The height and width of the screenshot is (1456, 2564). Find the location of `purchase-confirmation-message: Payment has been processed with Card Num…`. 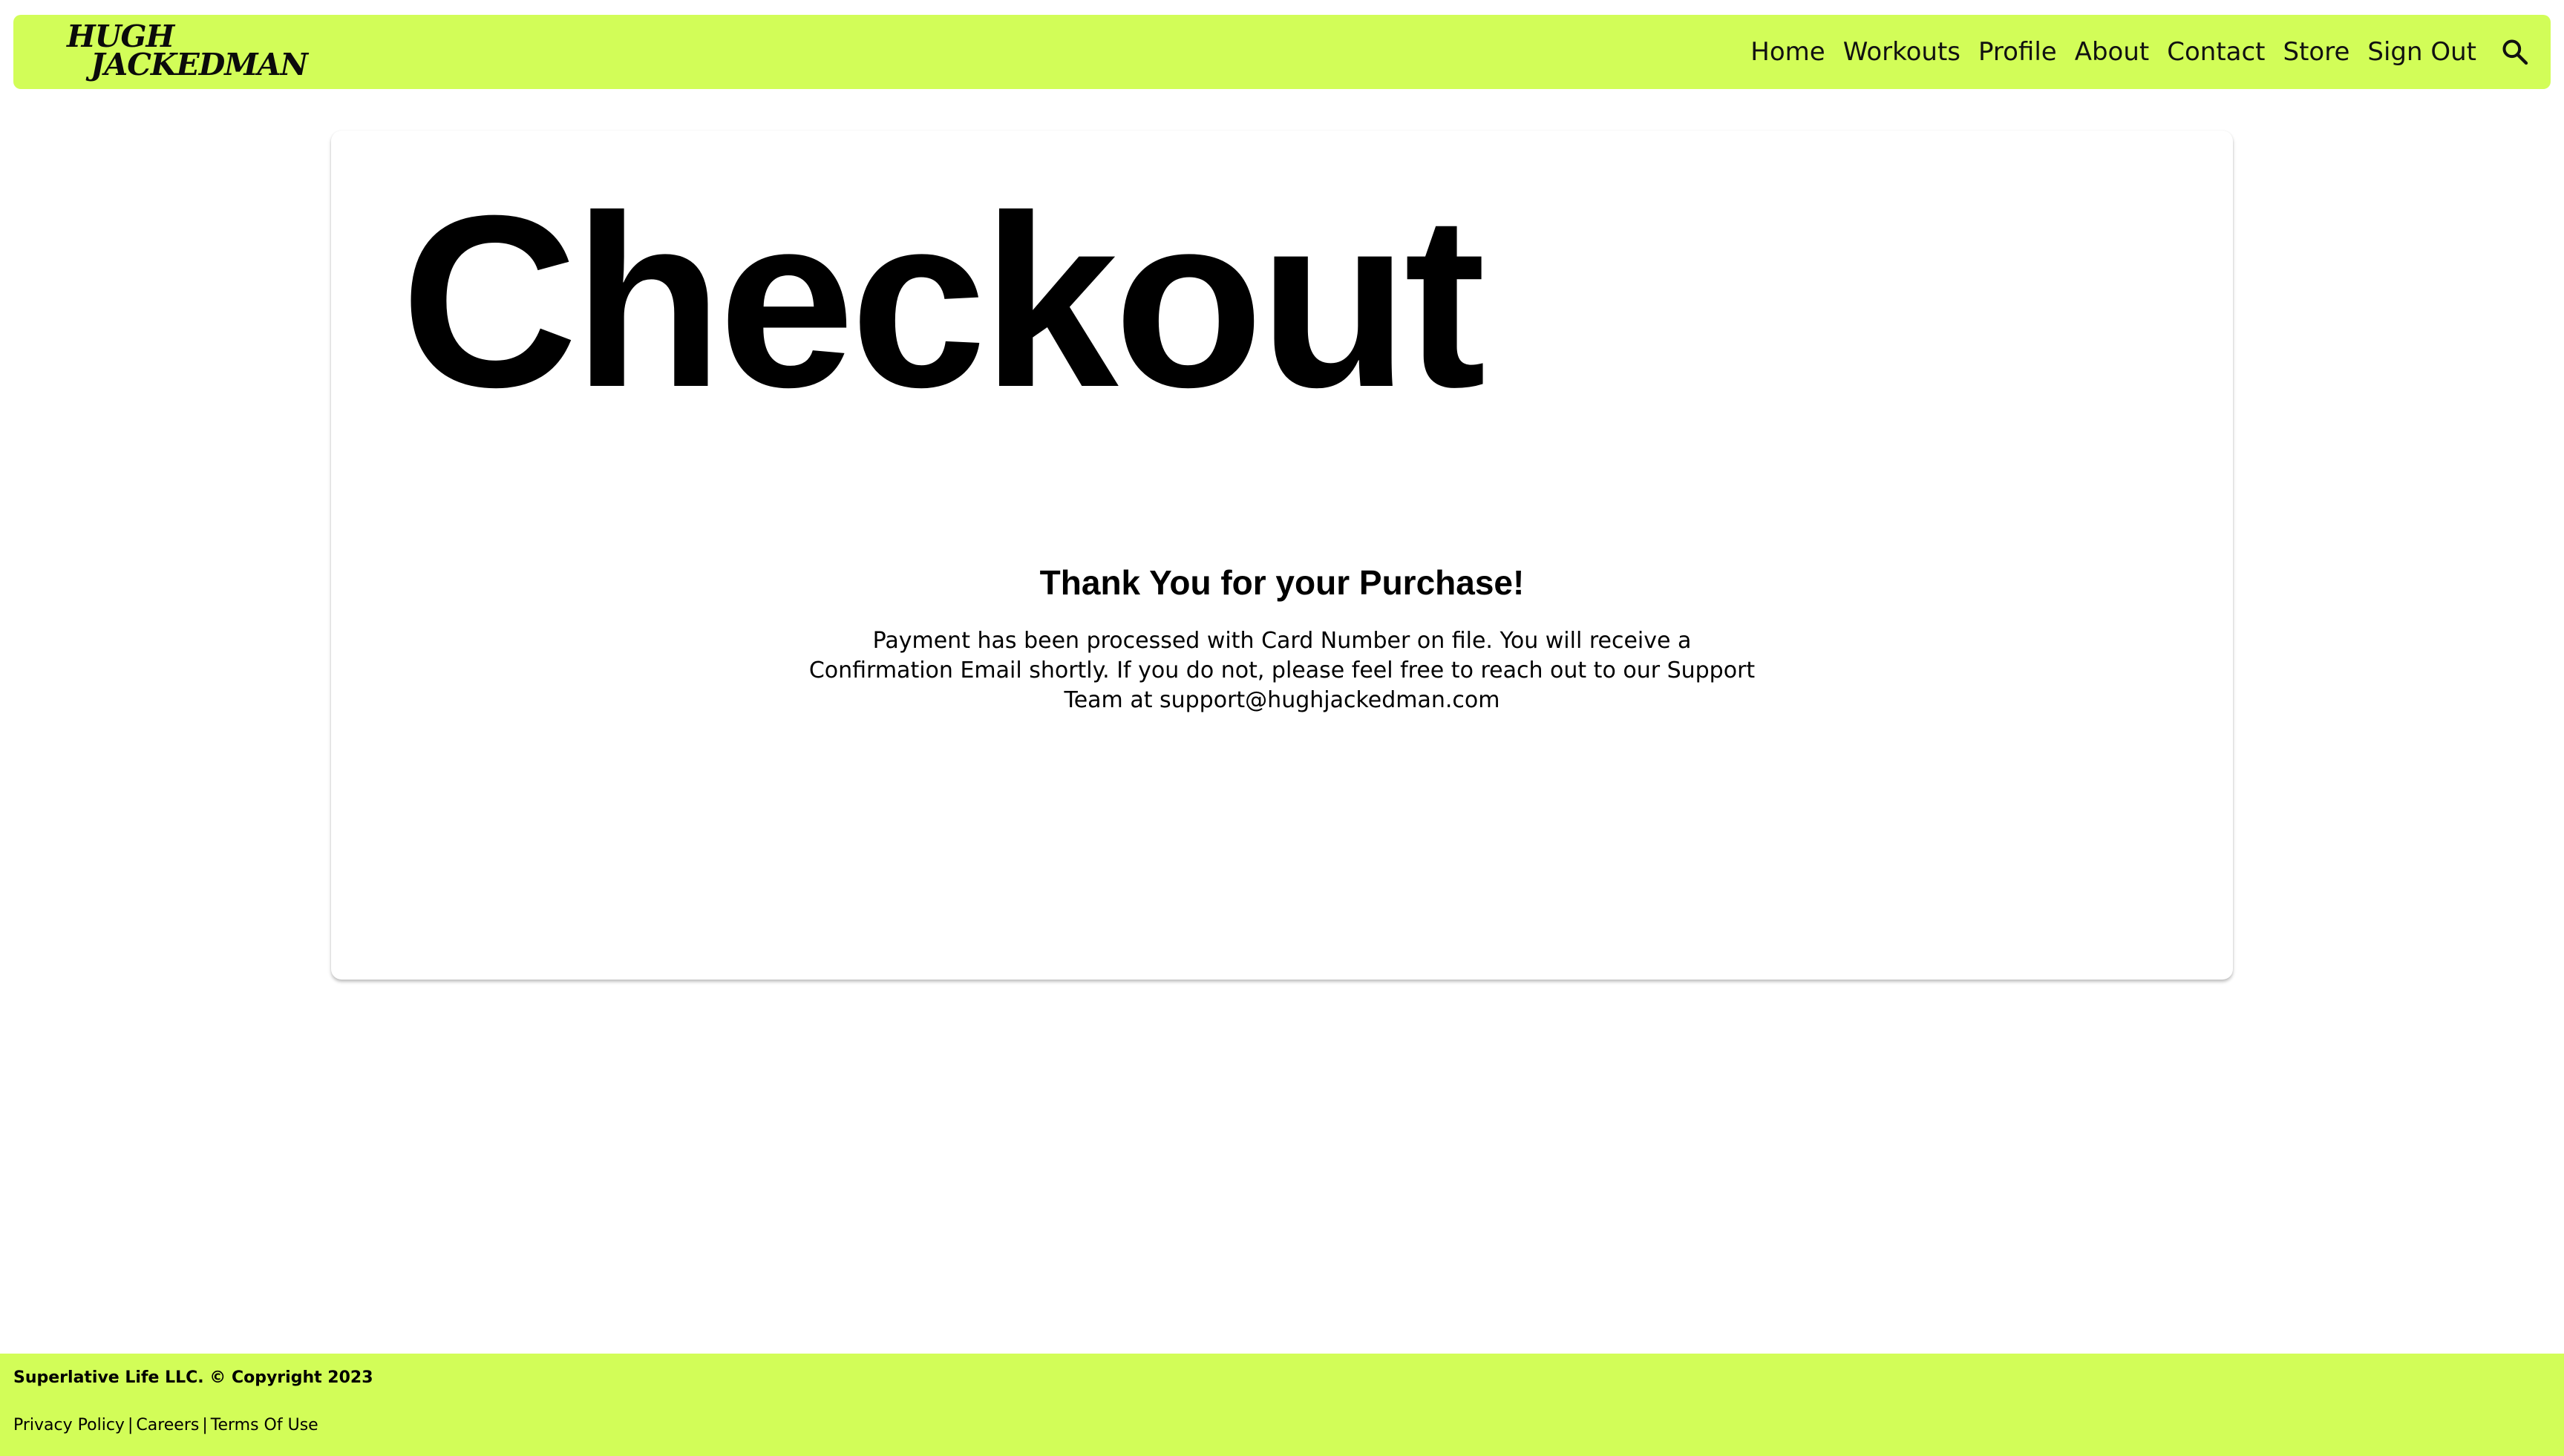

purchase-confirmation-message: Payment has been processed with Card Num… is located at coordinates (1282, 671).